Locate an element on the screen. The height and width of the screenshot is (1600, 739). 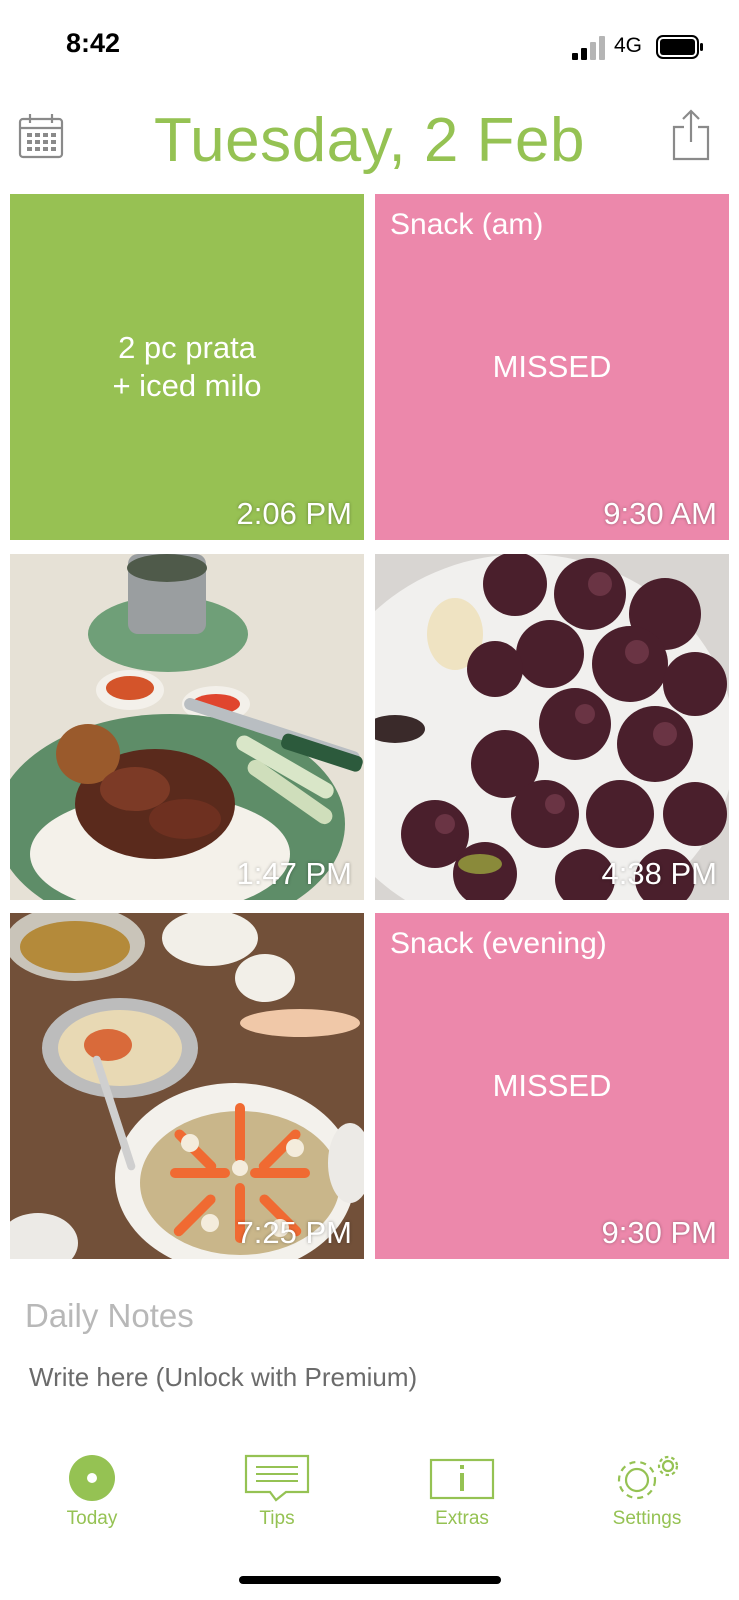
grapes-photo is located at coordinates (552, 727).